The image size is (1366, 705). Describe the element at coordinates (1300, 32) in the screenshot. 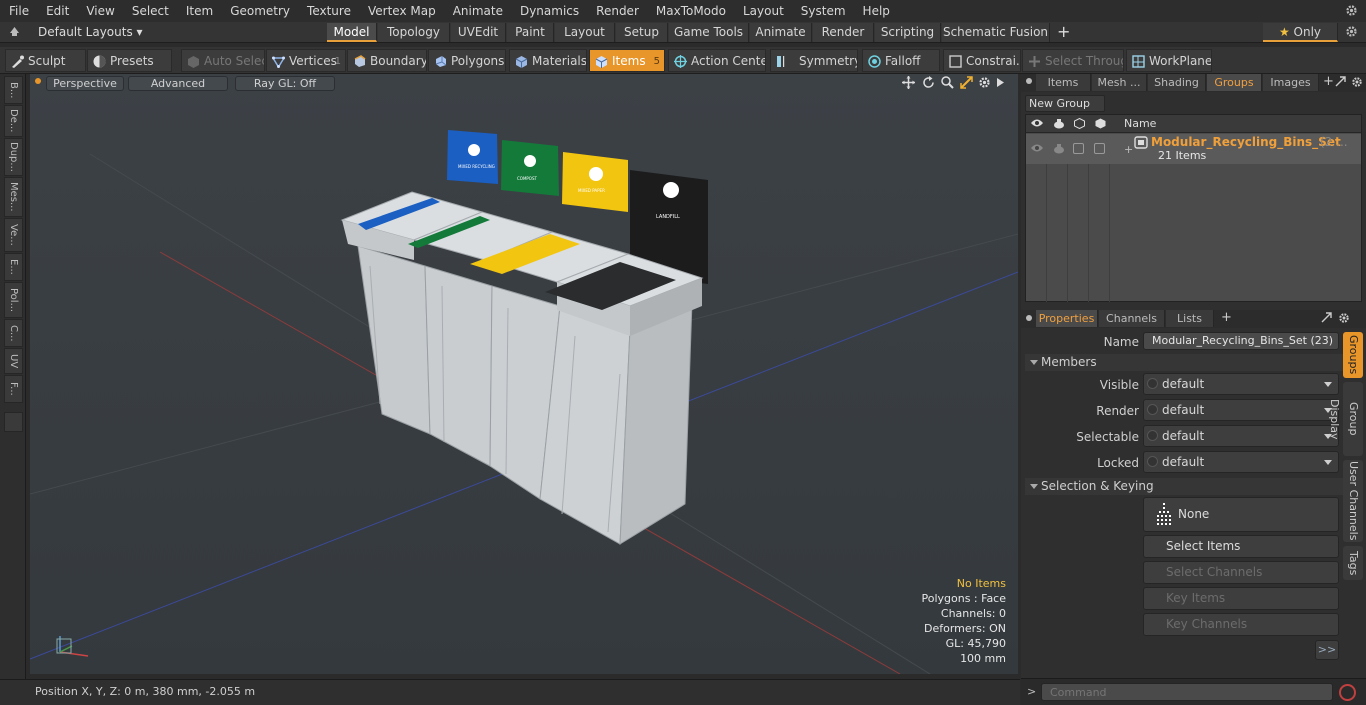

I see `only-toggle: ★ Only` at that location.